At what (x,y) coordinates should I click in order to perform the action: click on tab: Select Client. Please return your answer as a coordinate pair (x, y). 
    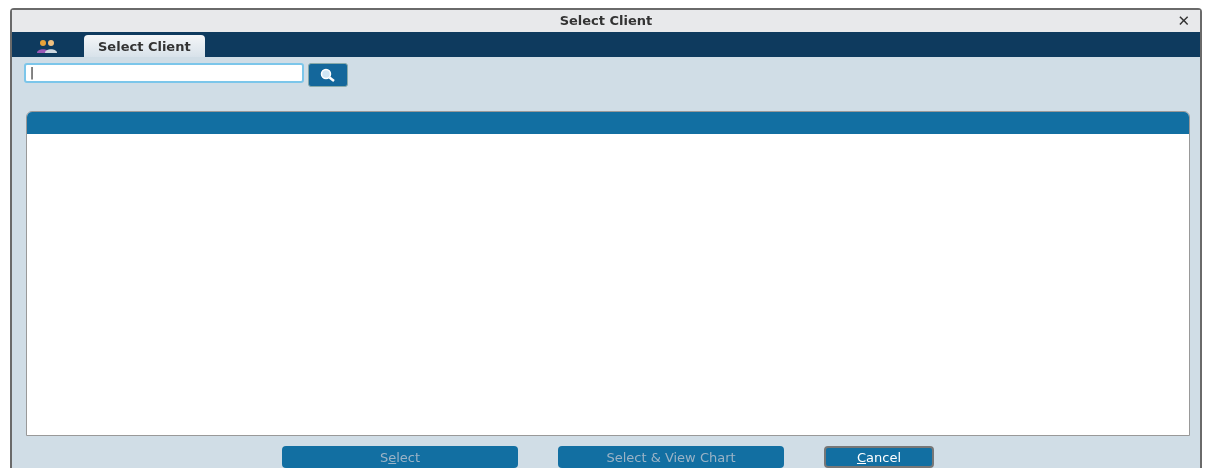
    Looking at the image, I should click on (144, 46).